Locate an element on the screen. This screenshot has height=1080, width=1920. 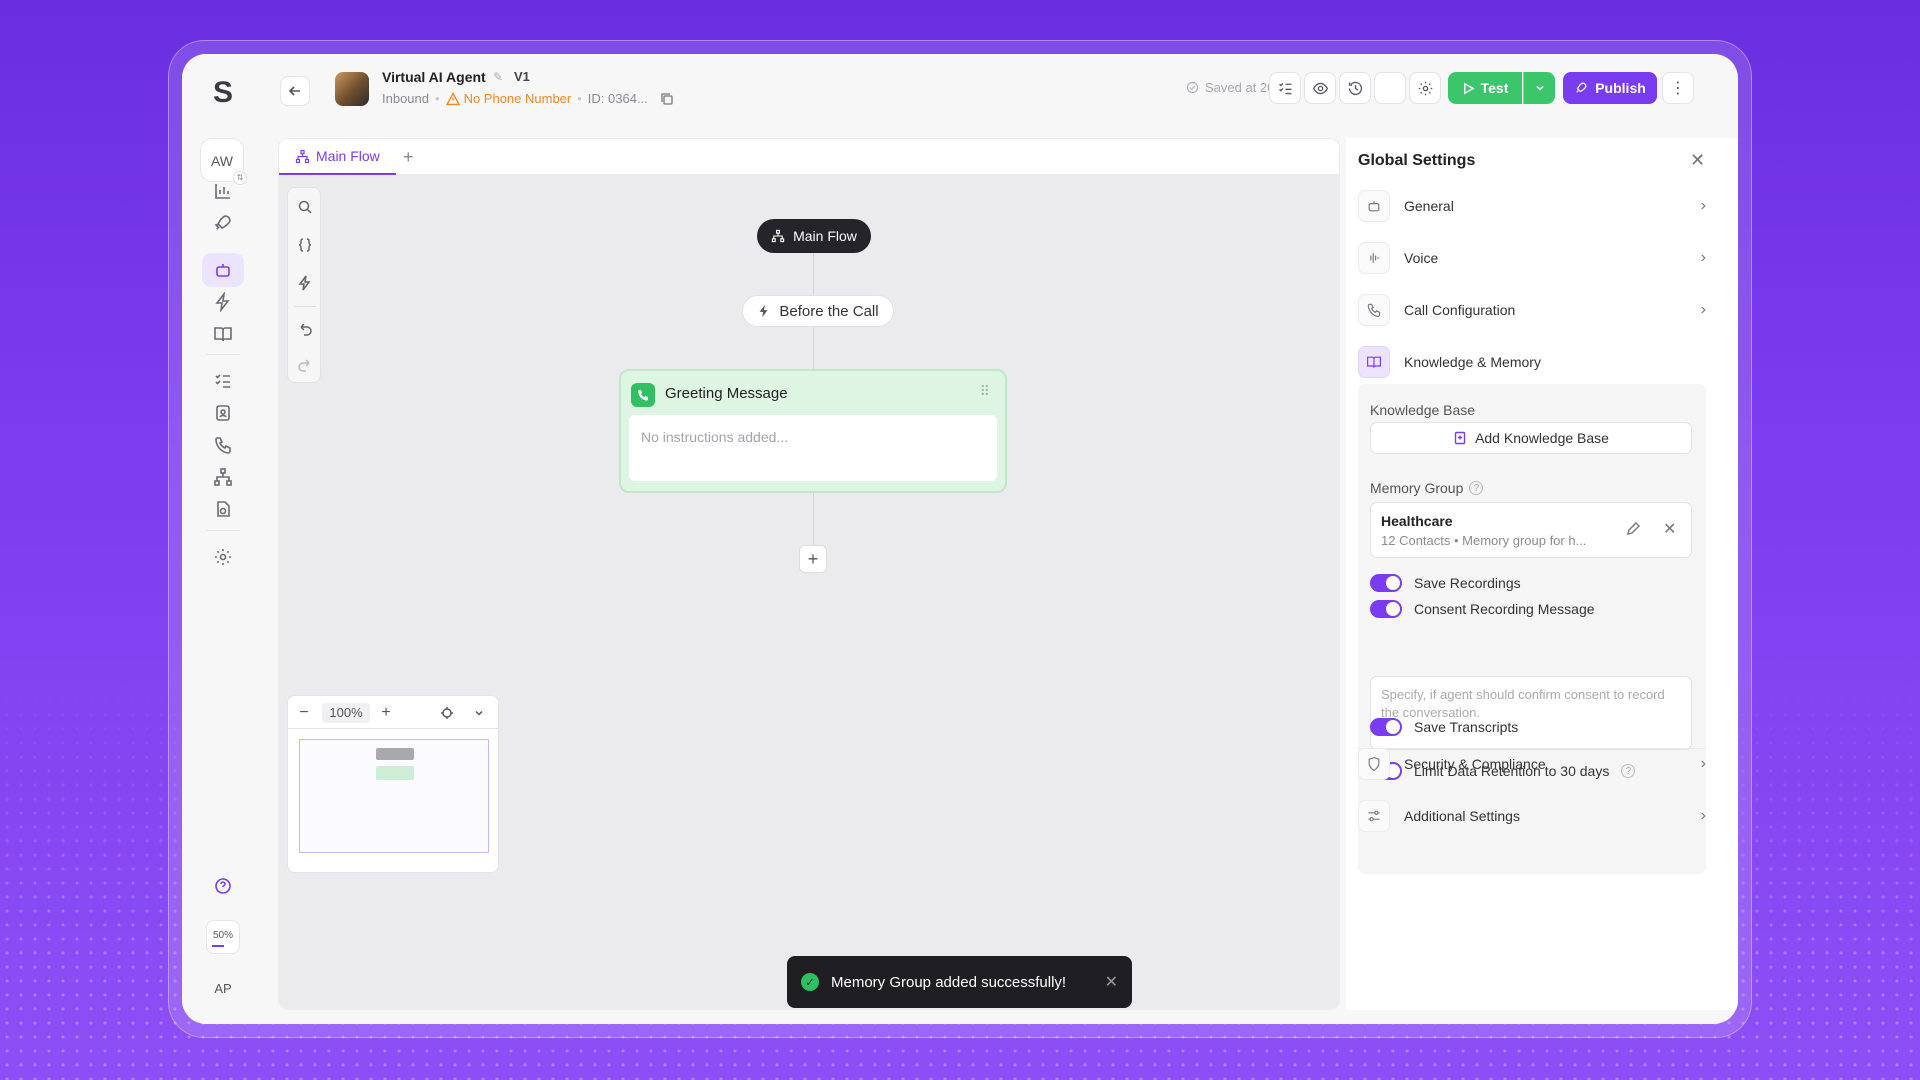
left-rail: S AW ⇅ 50% AP is located at coordinates (223, 539).